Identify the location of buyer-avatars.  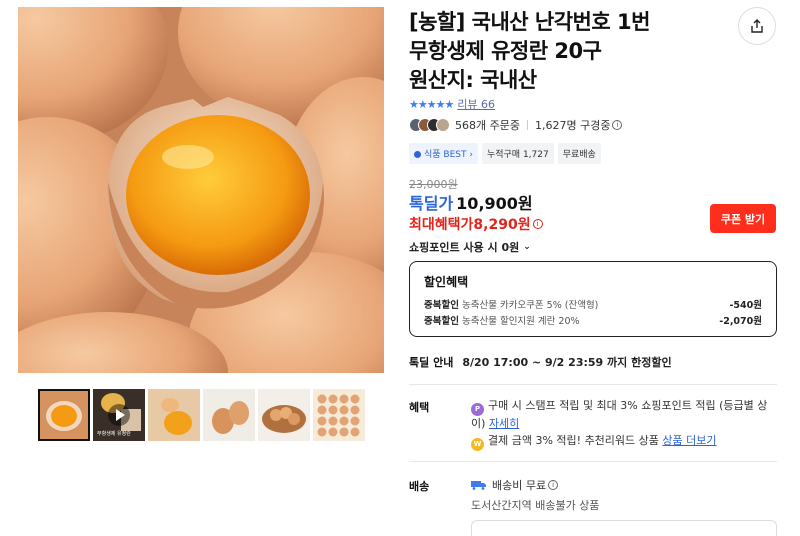
(429, 125).